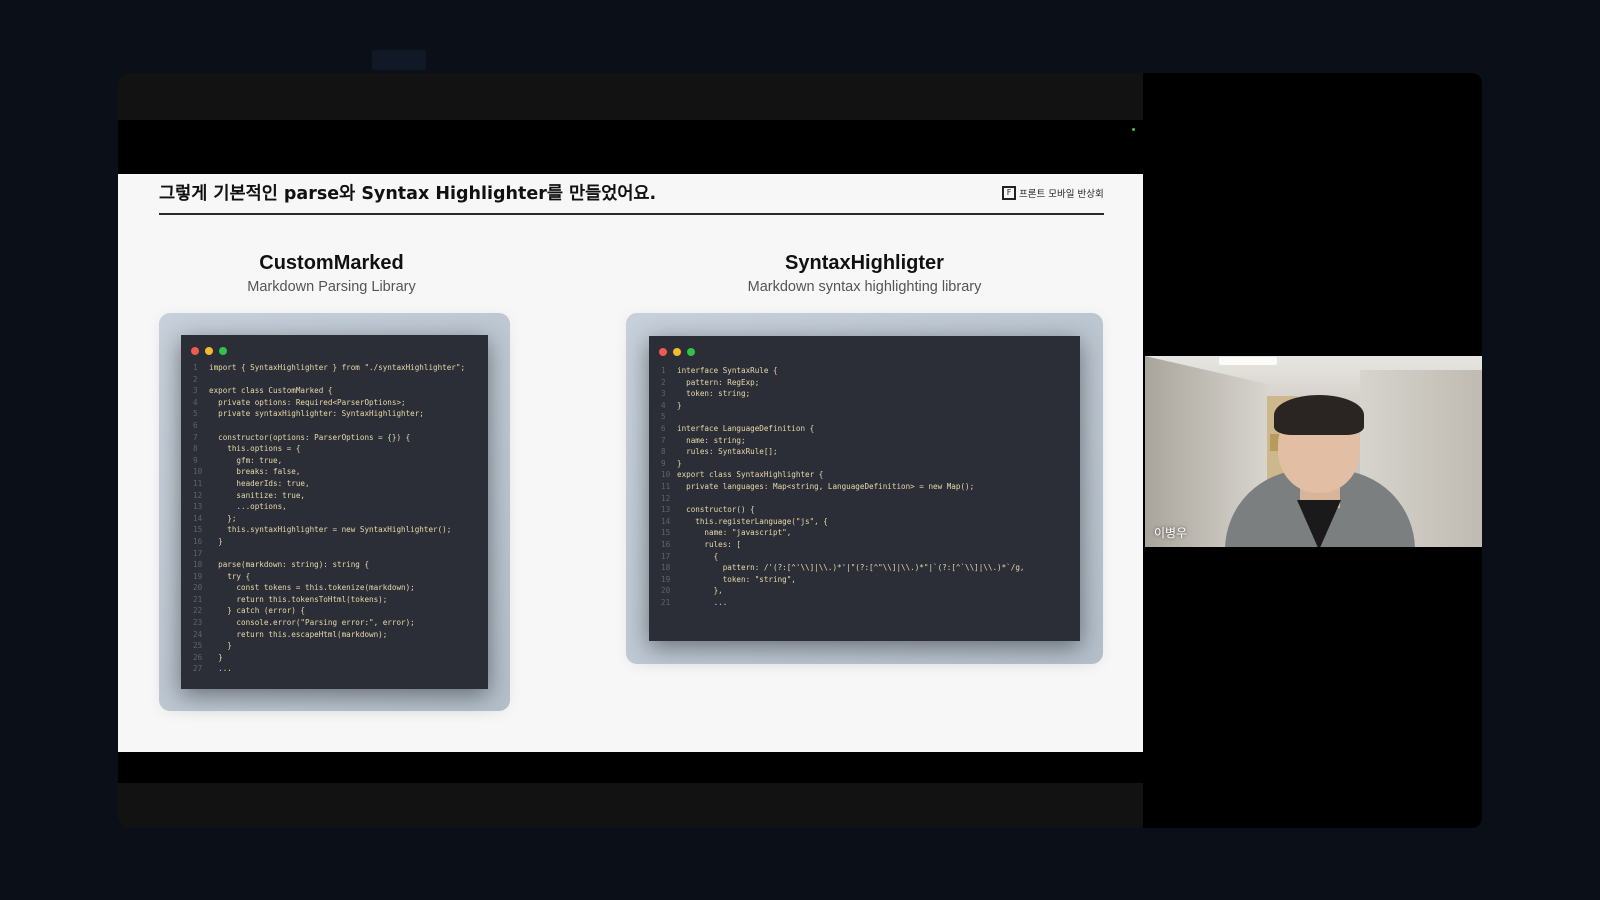 This screenshot has height=900, width=1600. I want to click on left-column-header: CustomMarked Markdown Parsing Library, so click(331, 273).